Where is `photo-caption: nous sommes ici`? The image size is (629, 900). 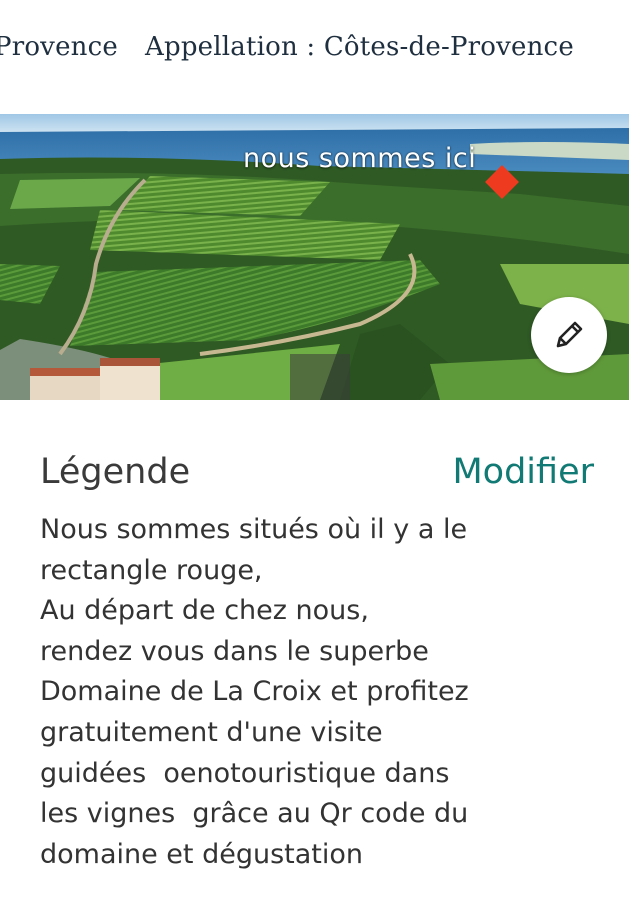 photo-caption: nous sommes ici is located at coordinates (360, 158).